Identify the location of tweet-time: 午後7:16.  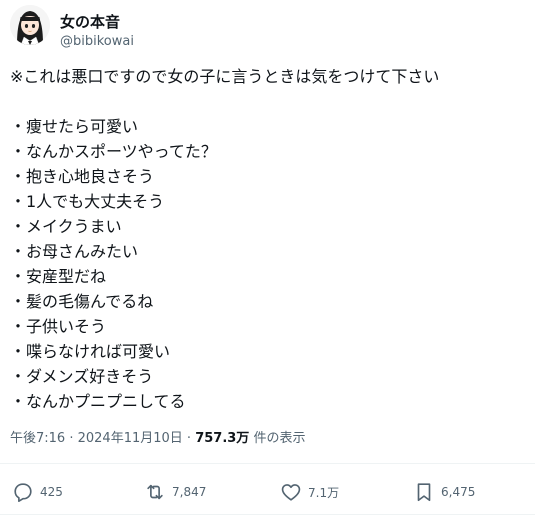
(37, 438).